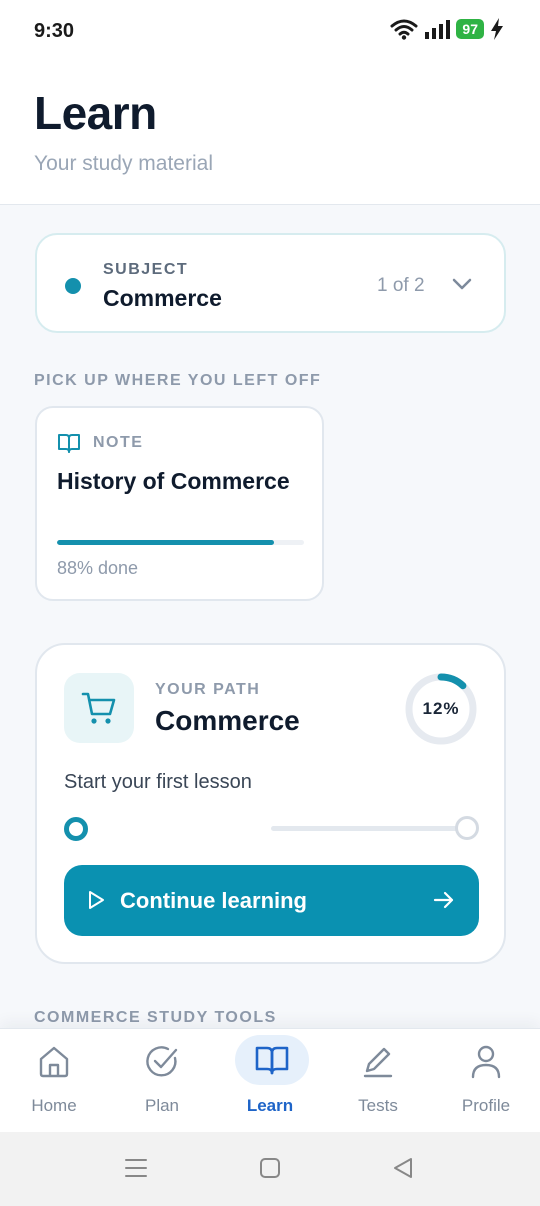 The width and height of the screenshot is (540, 1206). I want to click on note-progress-fill, so click(166, 542).